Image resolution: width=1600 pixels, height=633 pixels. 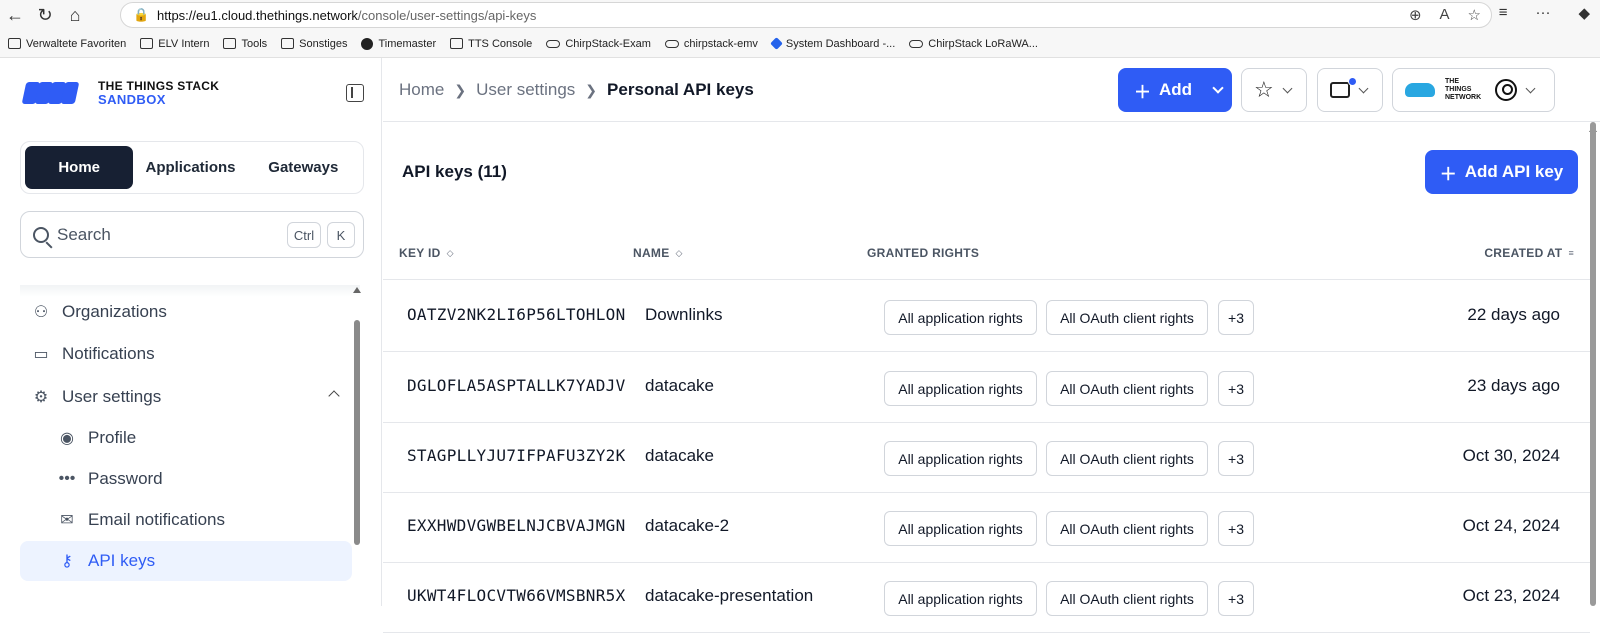 What do you see at coordinates (75, 15) in the screenshot?
I see `home-icon: ⌂` at bounding box center [75, 15].